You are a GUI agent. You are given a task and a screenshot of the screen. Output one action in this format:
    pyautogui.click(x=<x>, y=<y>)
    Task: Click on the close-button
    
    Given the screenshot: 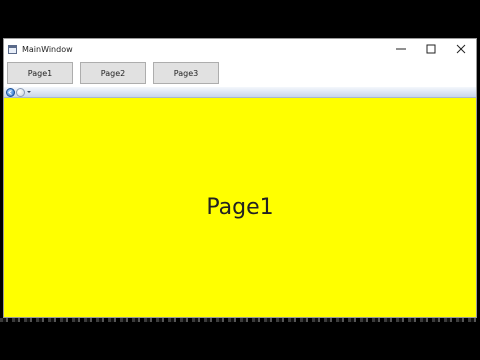 What is the action you would take?
    pyautogui.click(x=461, y=49)
    